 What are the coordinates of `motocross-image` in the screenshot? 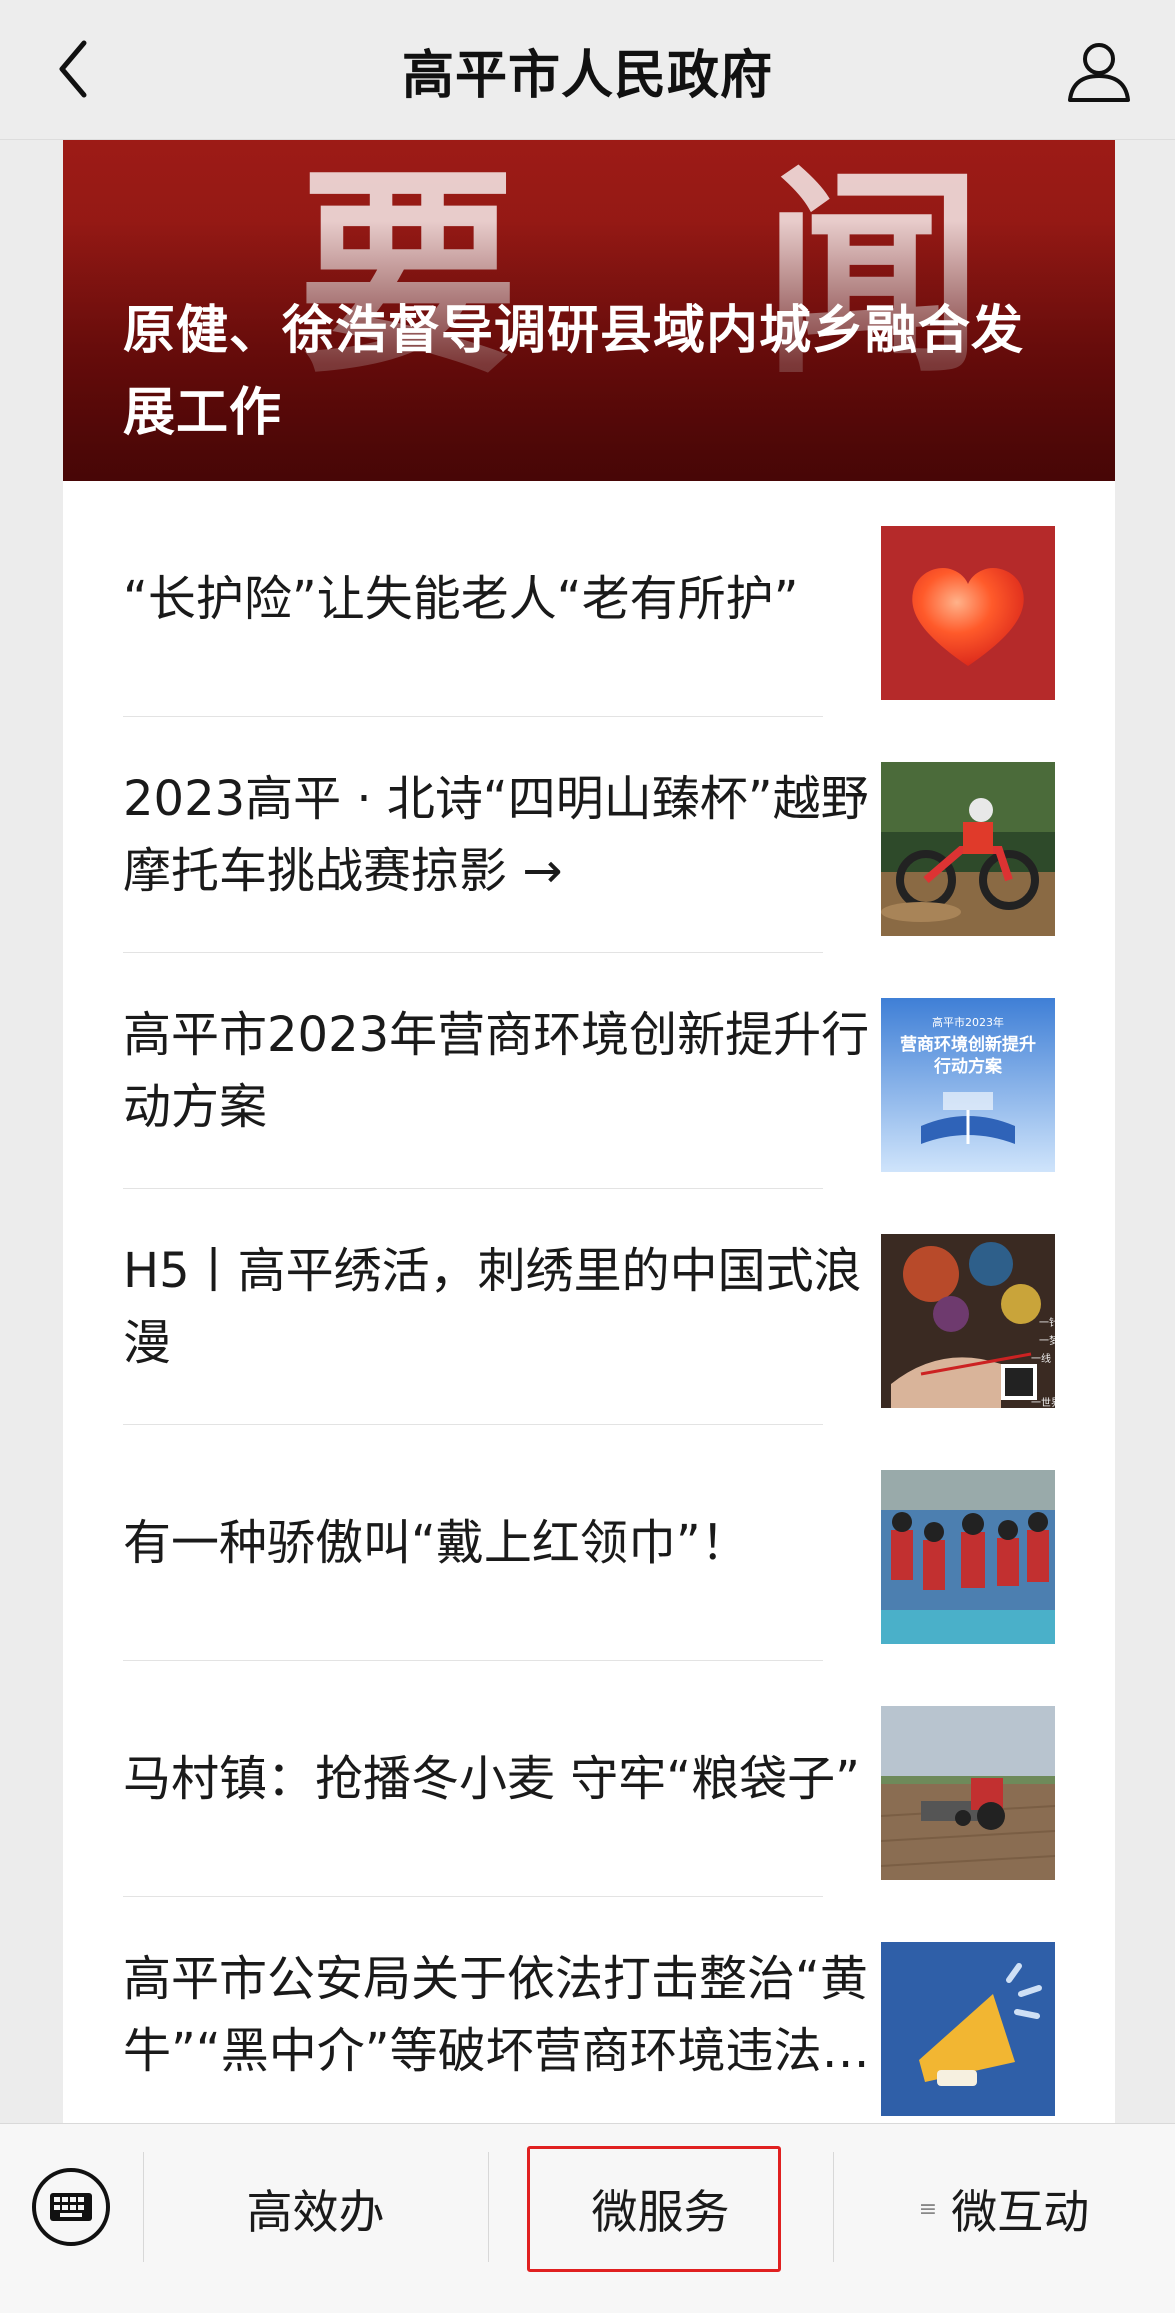 It's located at (968, 849).